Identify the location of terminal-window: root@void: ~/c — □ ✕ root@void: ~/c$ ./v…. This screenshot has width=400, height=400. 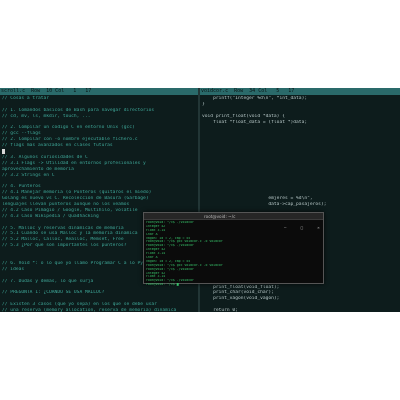
(233, 249).